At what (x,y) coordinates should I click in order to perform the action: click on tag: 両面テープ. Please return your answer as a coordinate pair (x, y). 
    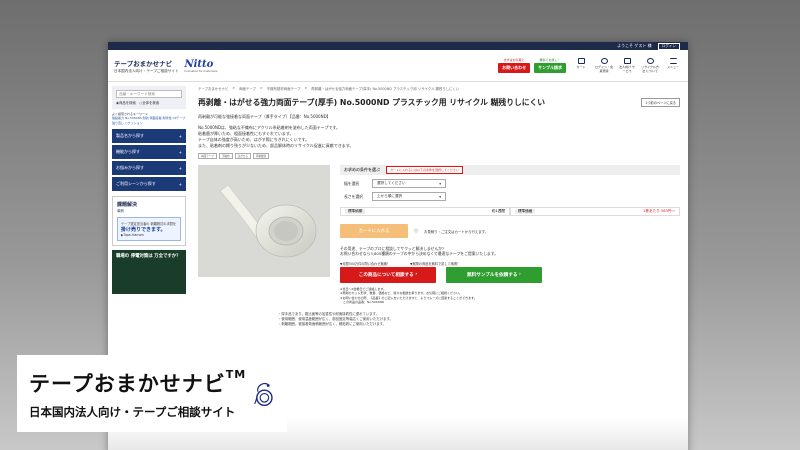
    Looking at the image, I should click on (207, 156).